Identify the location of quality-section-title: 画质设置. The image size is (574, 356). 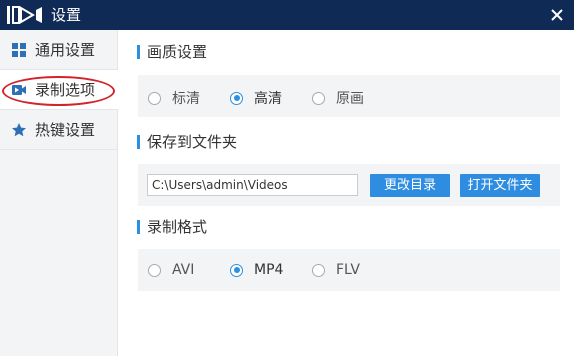
(172, 52).